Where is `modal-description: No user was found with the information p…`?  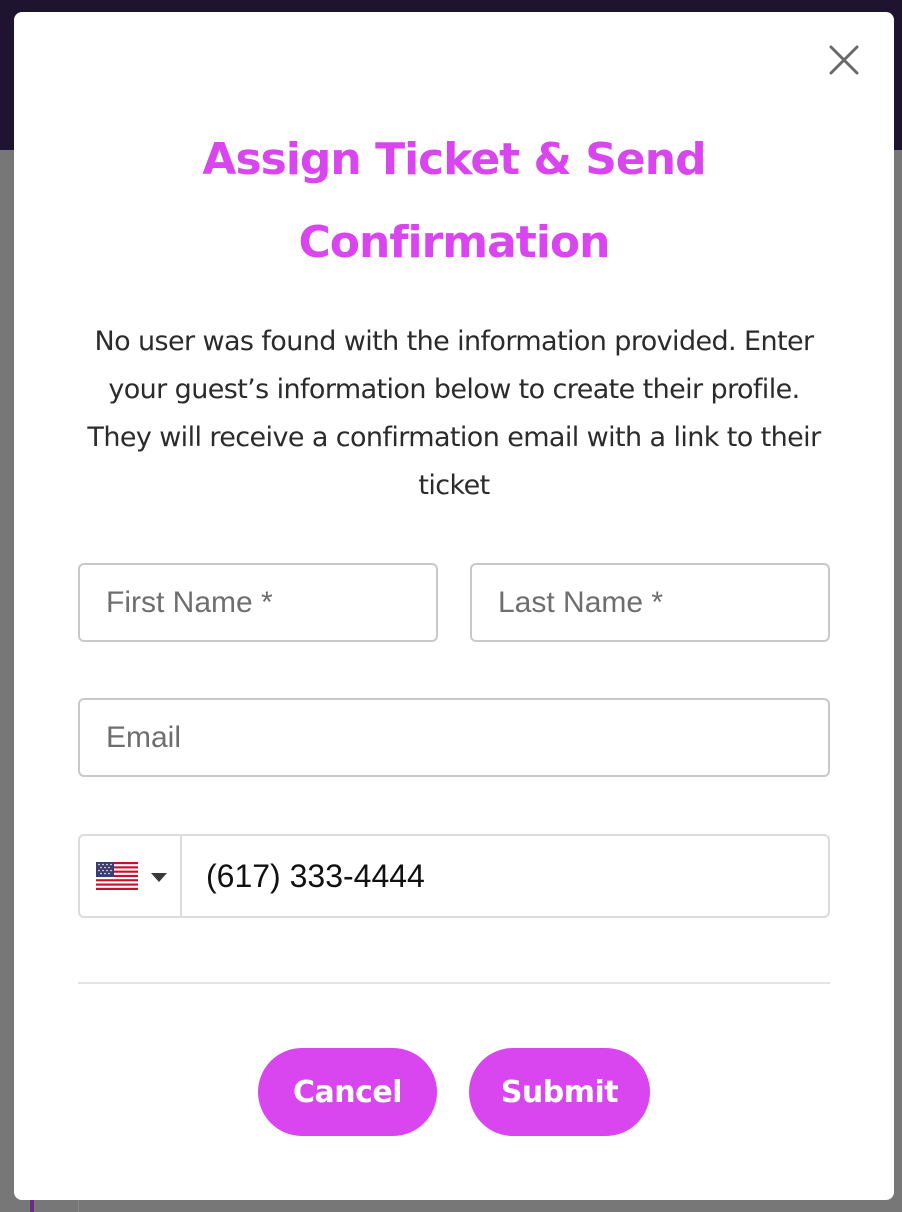 modal-description: No user was found with the information p… is located at coordinates (454, 413).